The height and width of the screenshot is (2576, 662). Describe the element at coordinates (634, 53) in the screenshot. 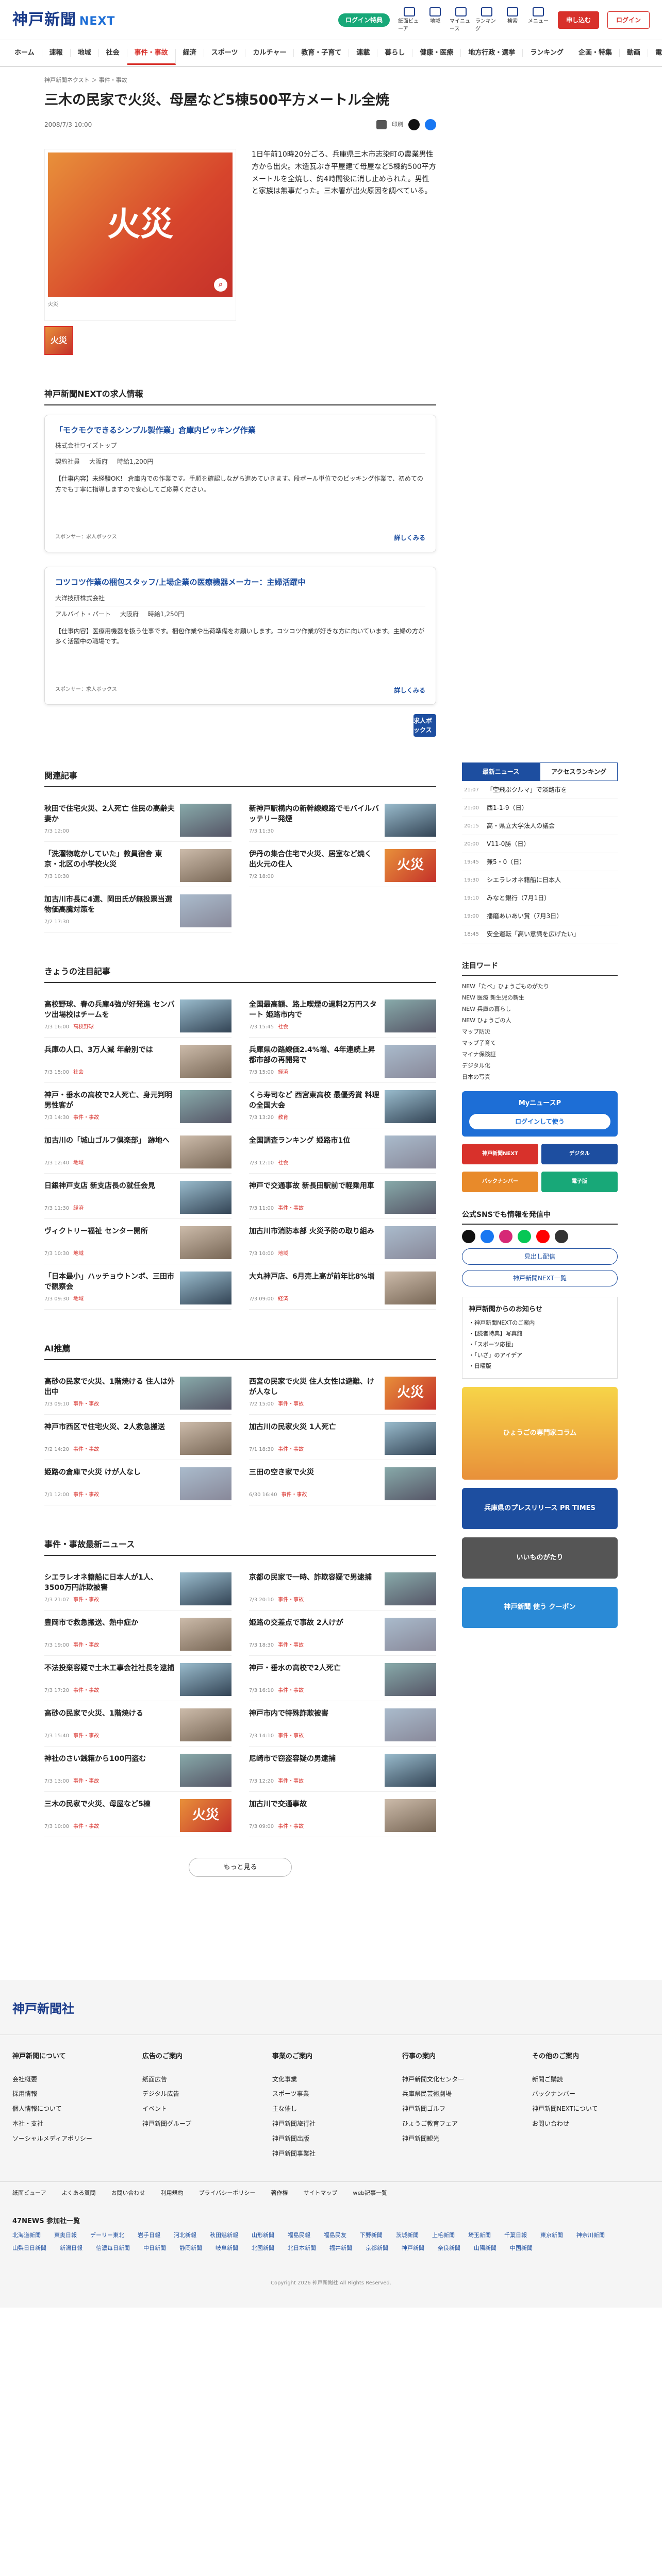

I see `nav-item: 動画` at that location.